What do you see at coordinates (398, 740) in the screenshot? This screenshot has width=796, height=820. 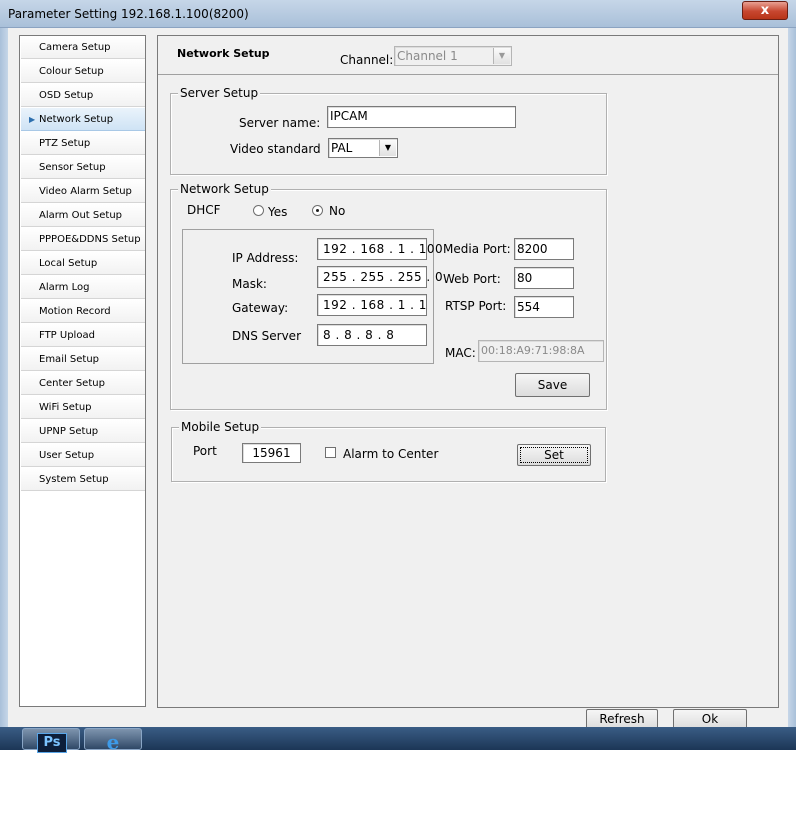 I see `taskbar: Ps e` at bounding box center [398, 740].